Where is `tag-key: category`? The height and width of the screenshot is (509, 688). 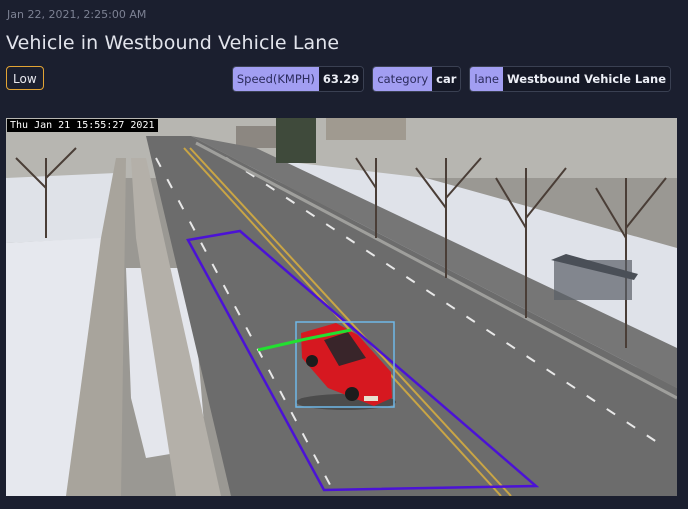 tag-key: category is located at coordinates (403, 79).